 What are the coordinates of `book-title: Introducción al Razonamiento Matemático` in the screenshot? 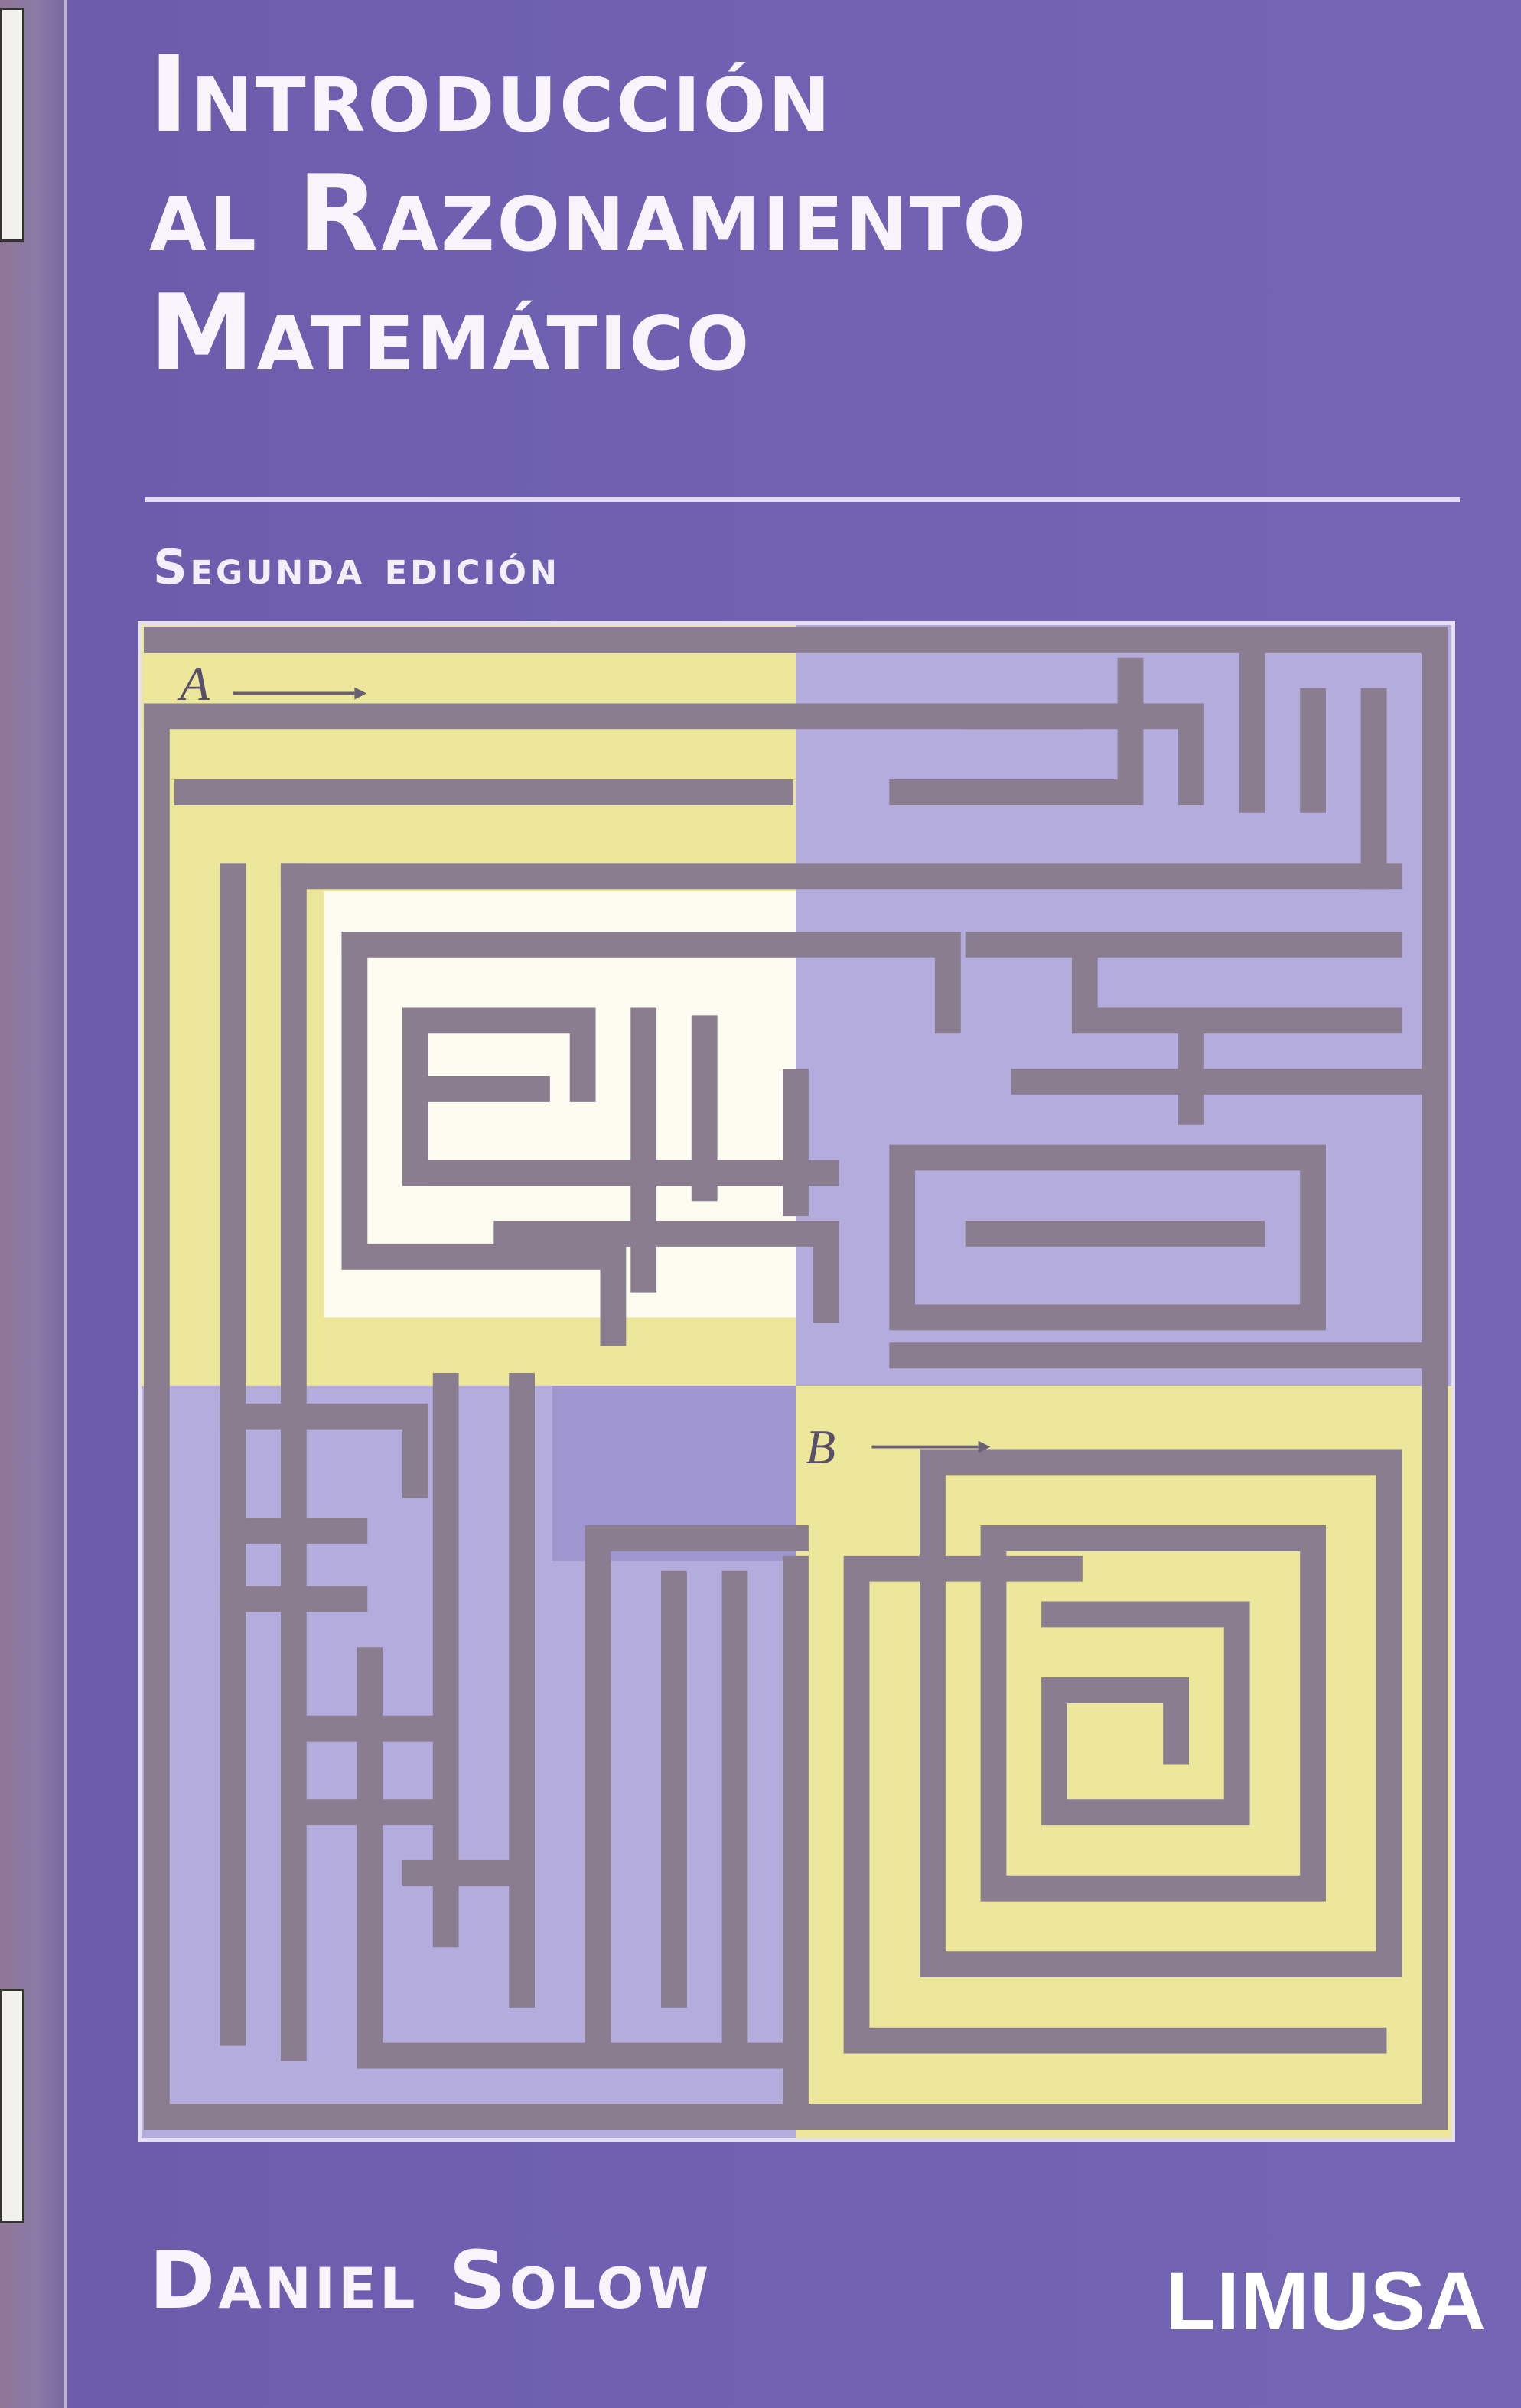 It's located at (588, 221).